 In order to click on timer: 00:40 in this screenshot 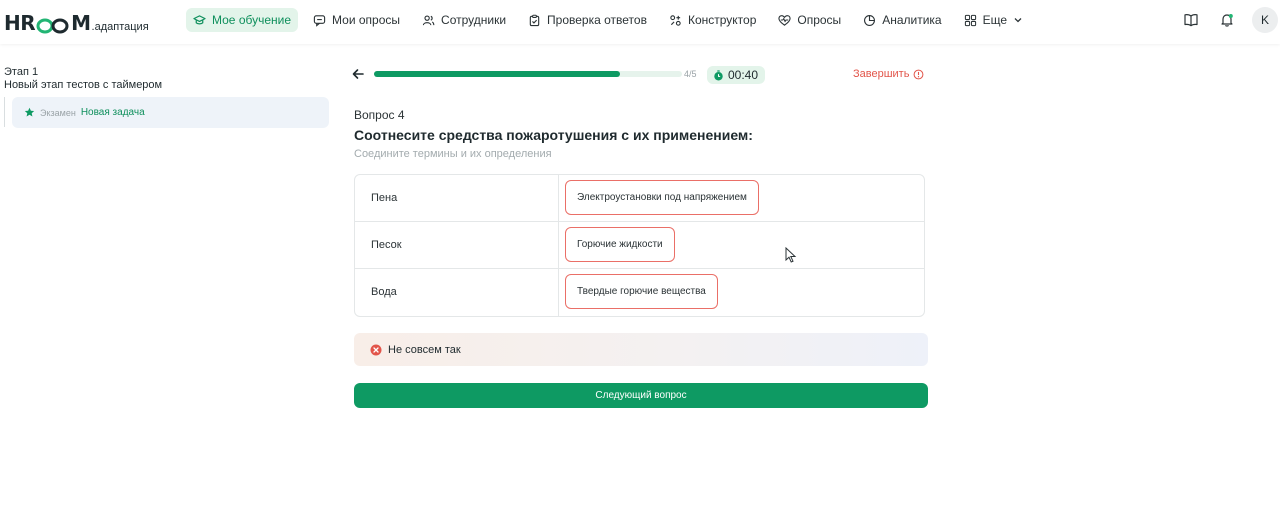, I will do `click(736, 75)`.